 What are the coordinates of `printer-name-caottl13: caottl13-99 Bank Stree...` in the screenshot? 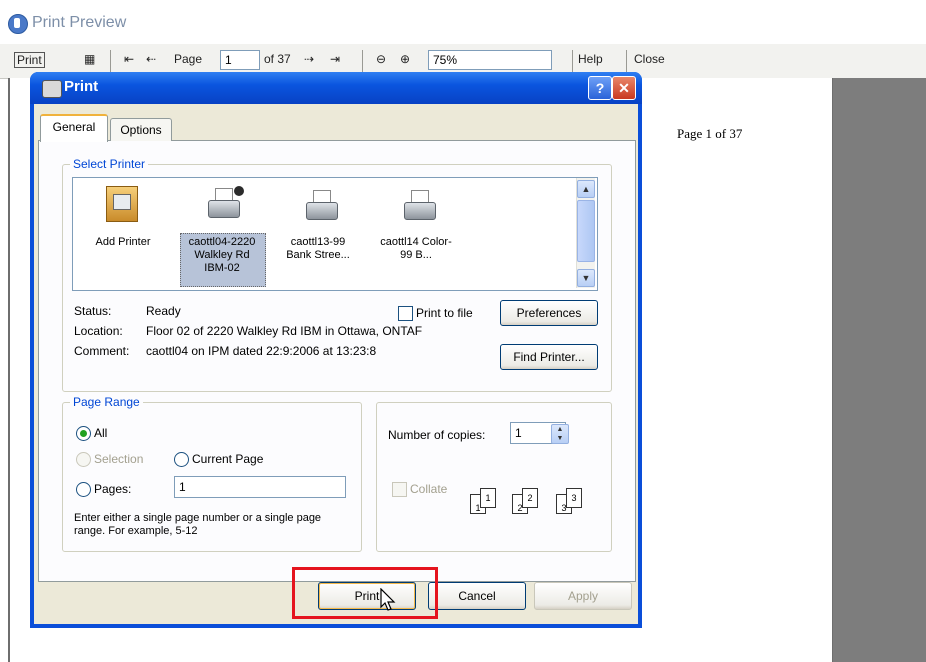 It's located at (318, 249).